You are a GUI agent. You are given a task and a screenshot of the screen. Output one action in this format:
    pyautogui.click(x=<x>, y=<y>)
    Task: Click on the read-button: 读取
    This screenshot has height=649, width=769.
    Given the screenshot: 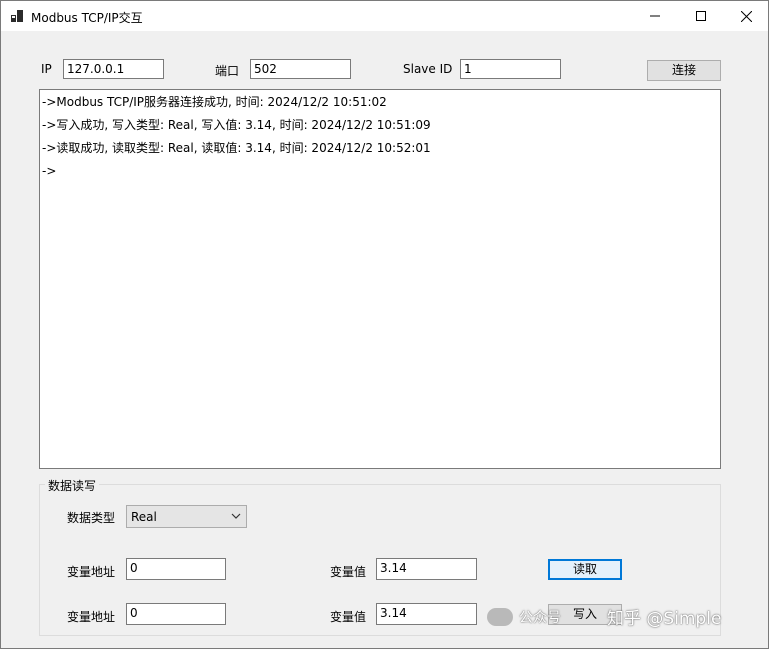 What is the action you would take?
    pyautogui.click(x=585, y=569)
    